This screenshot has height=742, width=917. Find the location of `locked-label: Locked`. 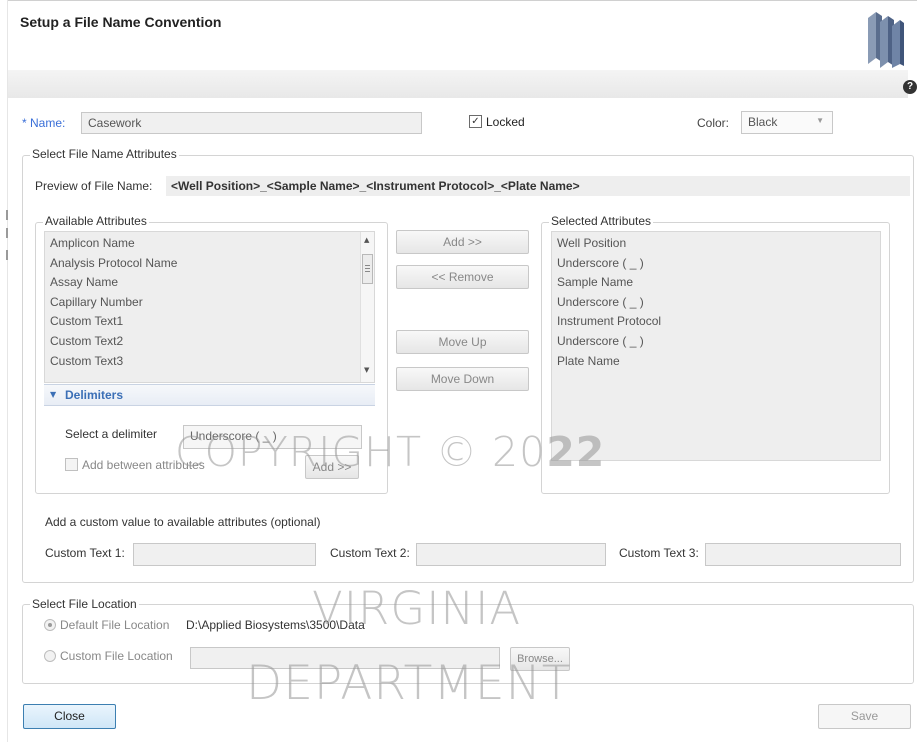

locked-label: Locked is located at coordinates (505, 122).